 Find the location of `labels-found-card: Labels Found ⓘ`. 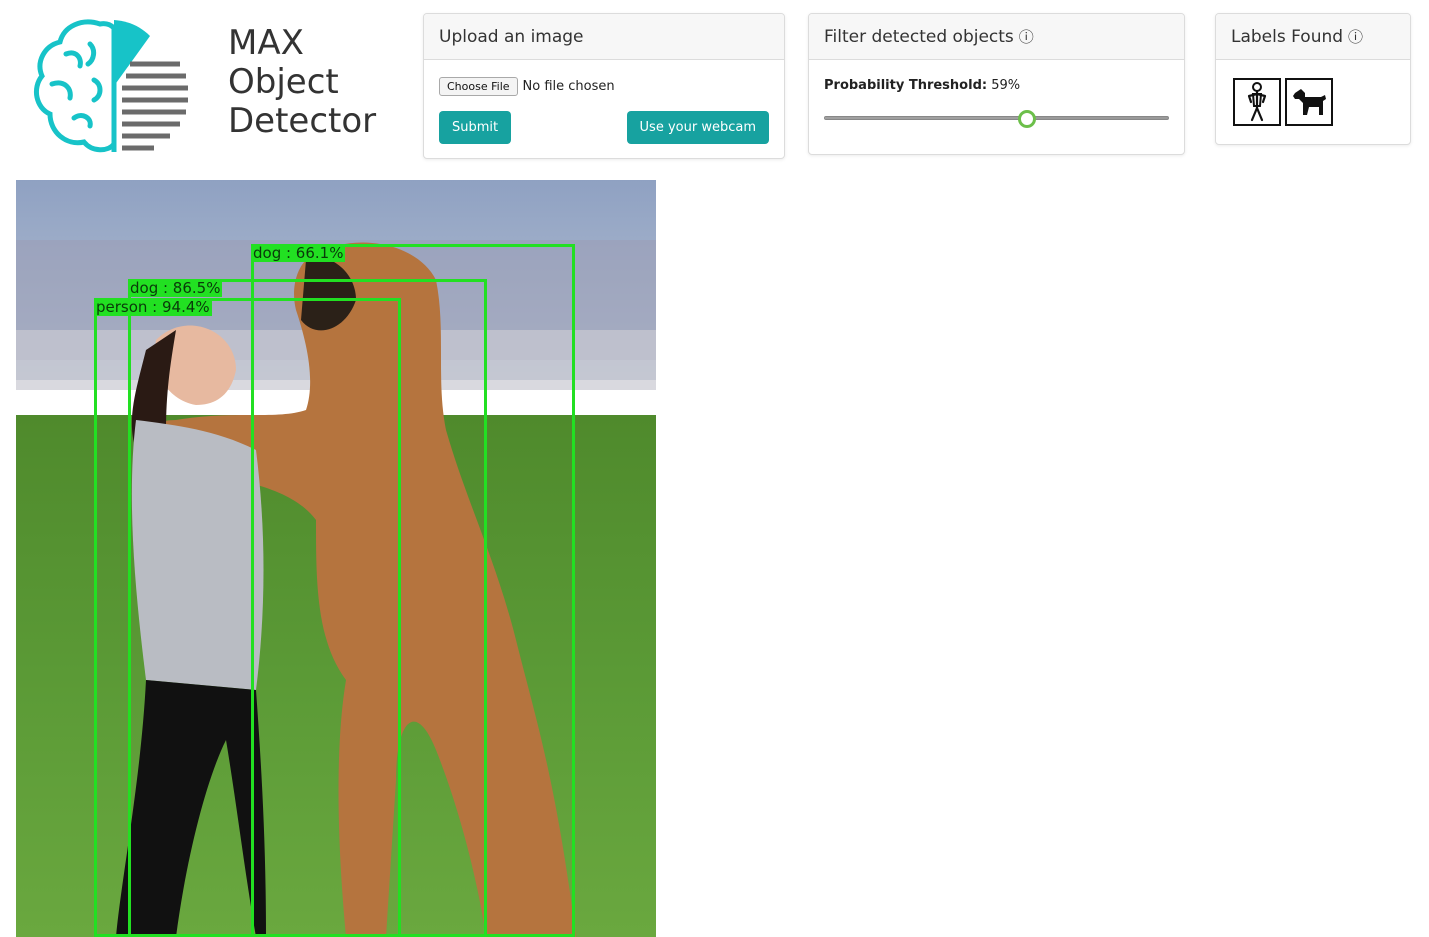

labels-found-card: Labels Found ⓘ is located at coordinates (1313, 79).